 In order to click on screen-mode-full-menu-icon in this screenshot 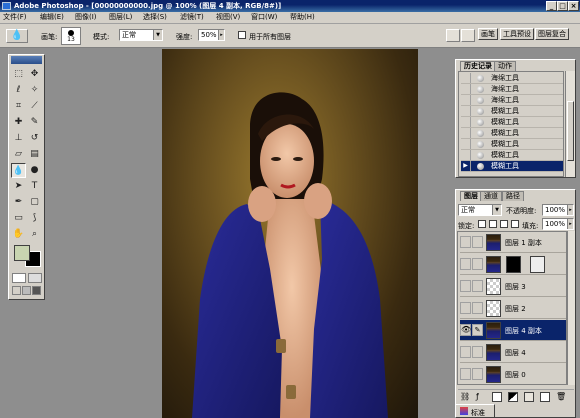, I will do `click(26, 290)`.